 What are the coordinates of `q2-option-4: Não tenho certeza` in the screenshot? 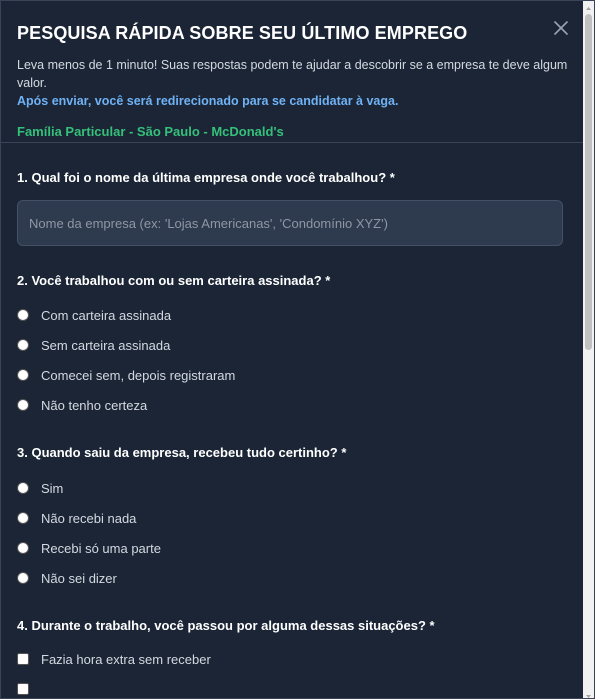 It's located at (297, 405).